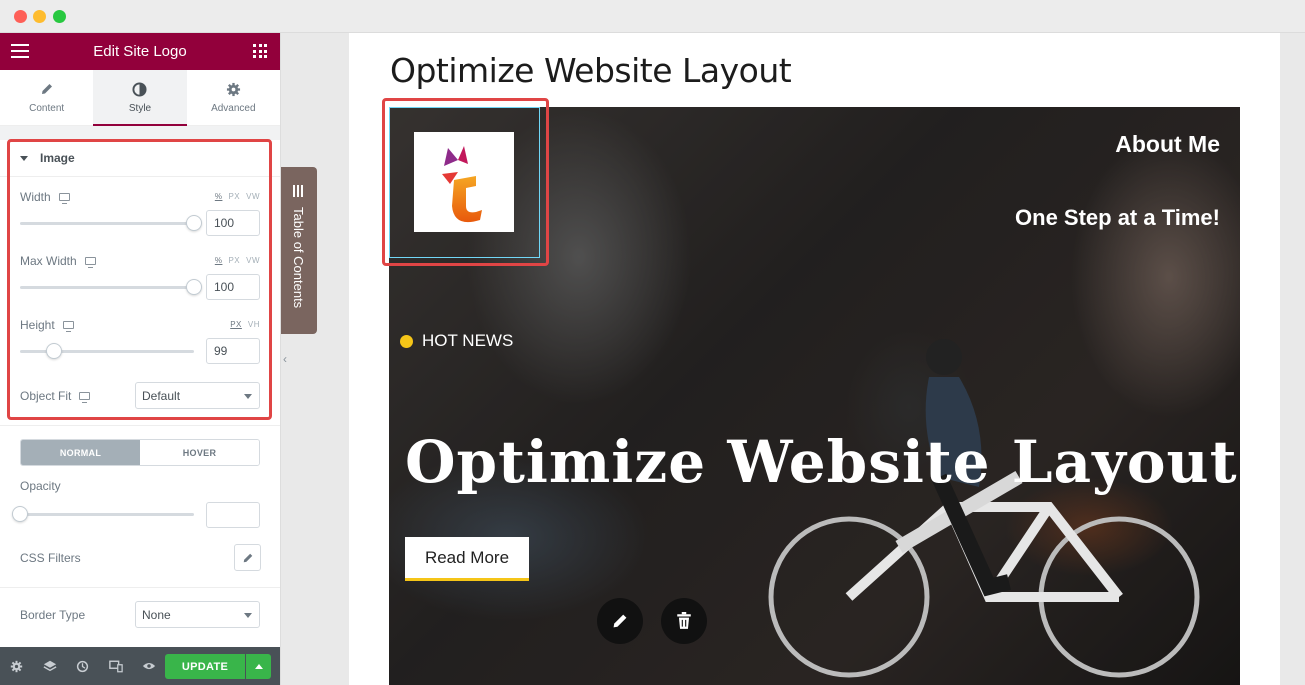 The height and width of the screenshot is (685, 1305). I want to click on chevron-down-icon, so click(248, 615).